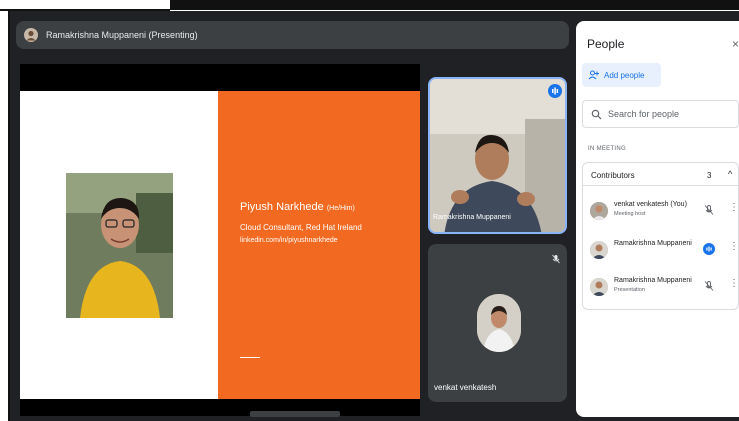 Image resolution: width=739 pixels, height=421 pixels. What do you see at coordinates (650, 204) in the screenshot?
I see `participant-name: venkat venkatesh (You)` at bounding box center [650, 204].